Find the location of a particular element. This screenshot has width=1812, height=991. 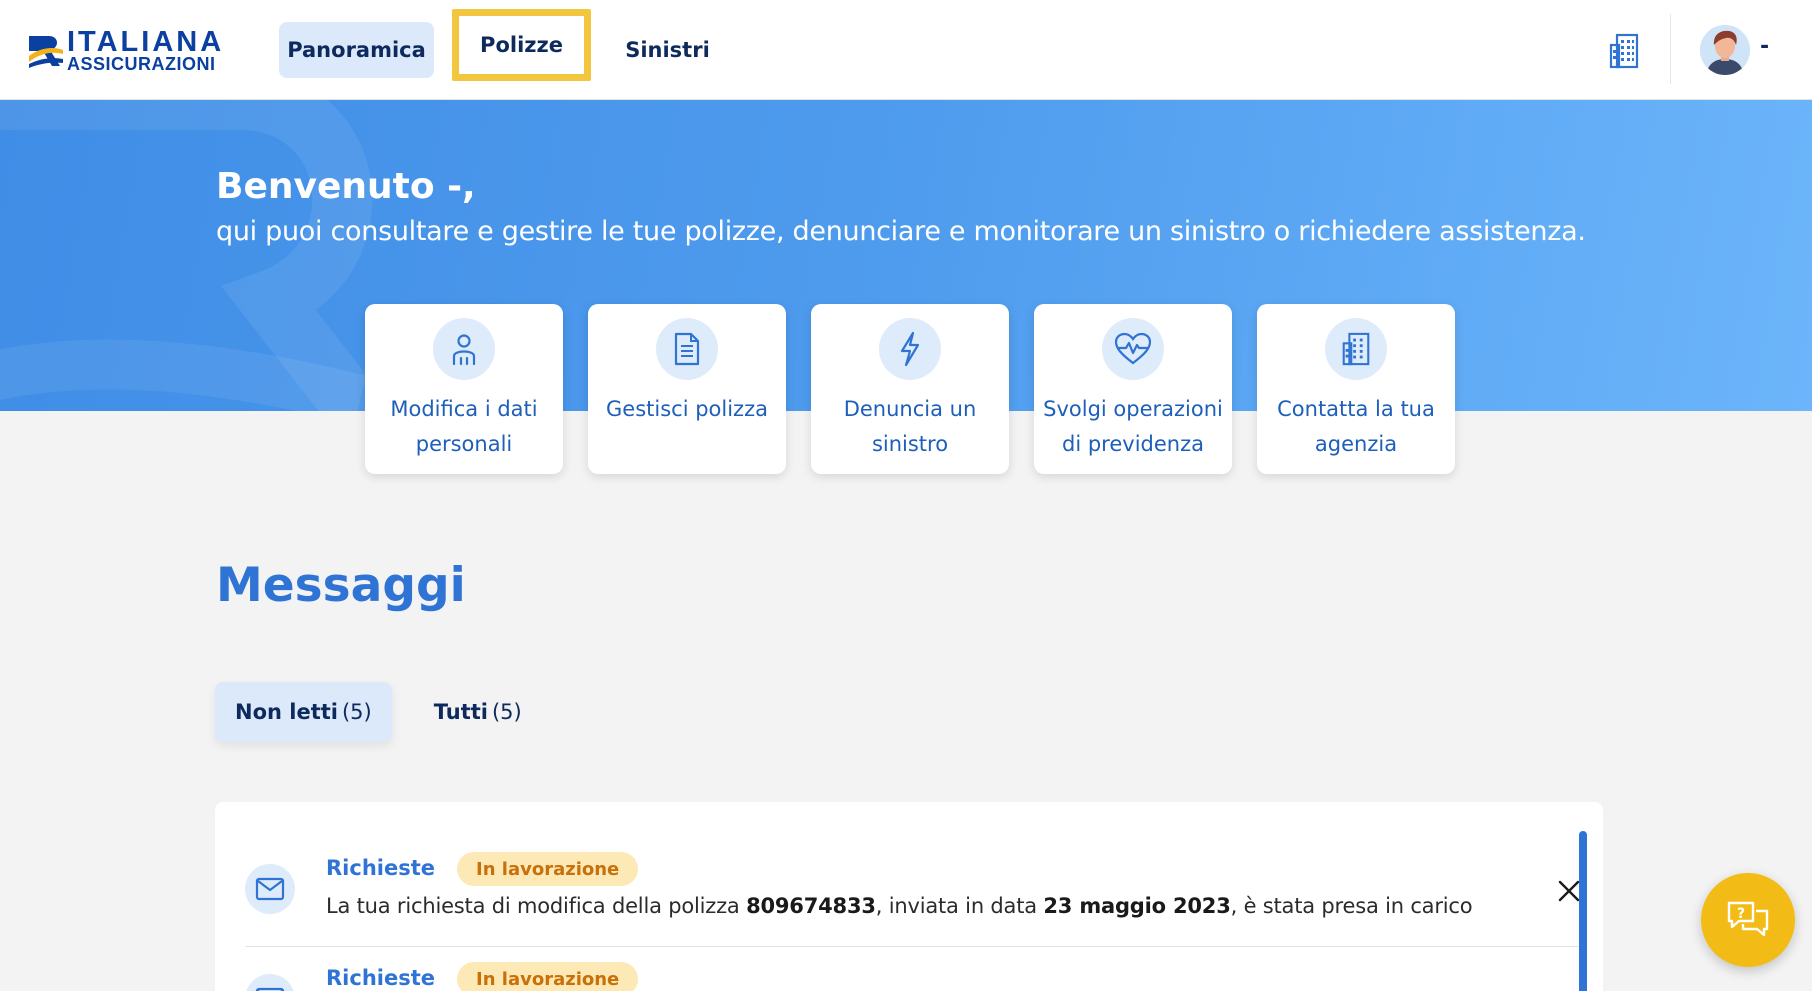

action-label: Gestisci polizza is located at coordinates (687, 409).